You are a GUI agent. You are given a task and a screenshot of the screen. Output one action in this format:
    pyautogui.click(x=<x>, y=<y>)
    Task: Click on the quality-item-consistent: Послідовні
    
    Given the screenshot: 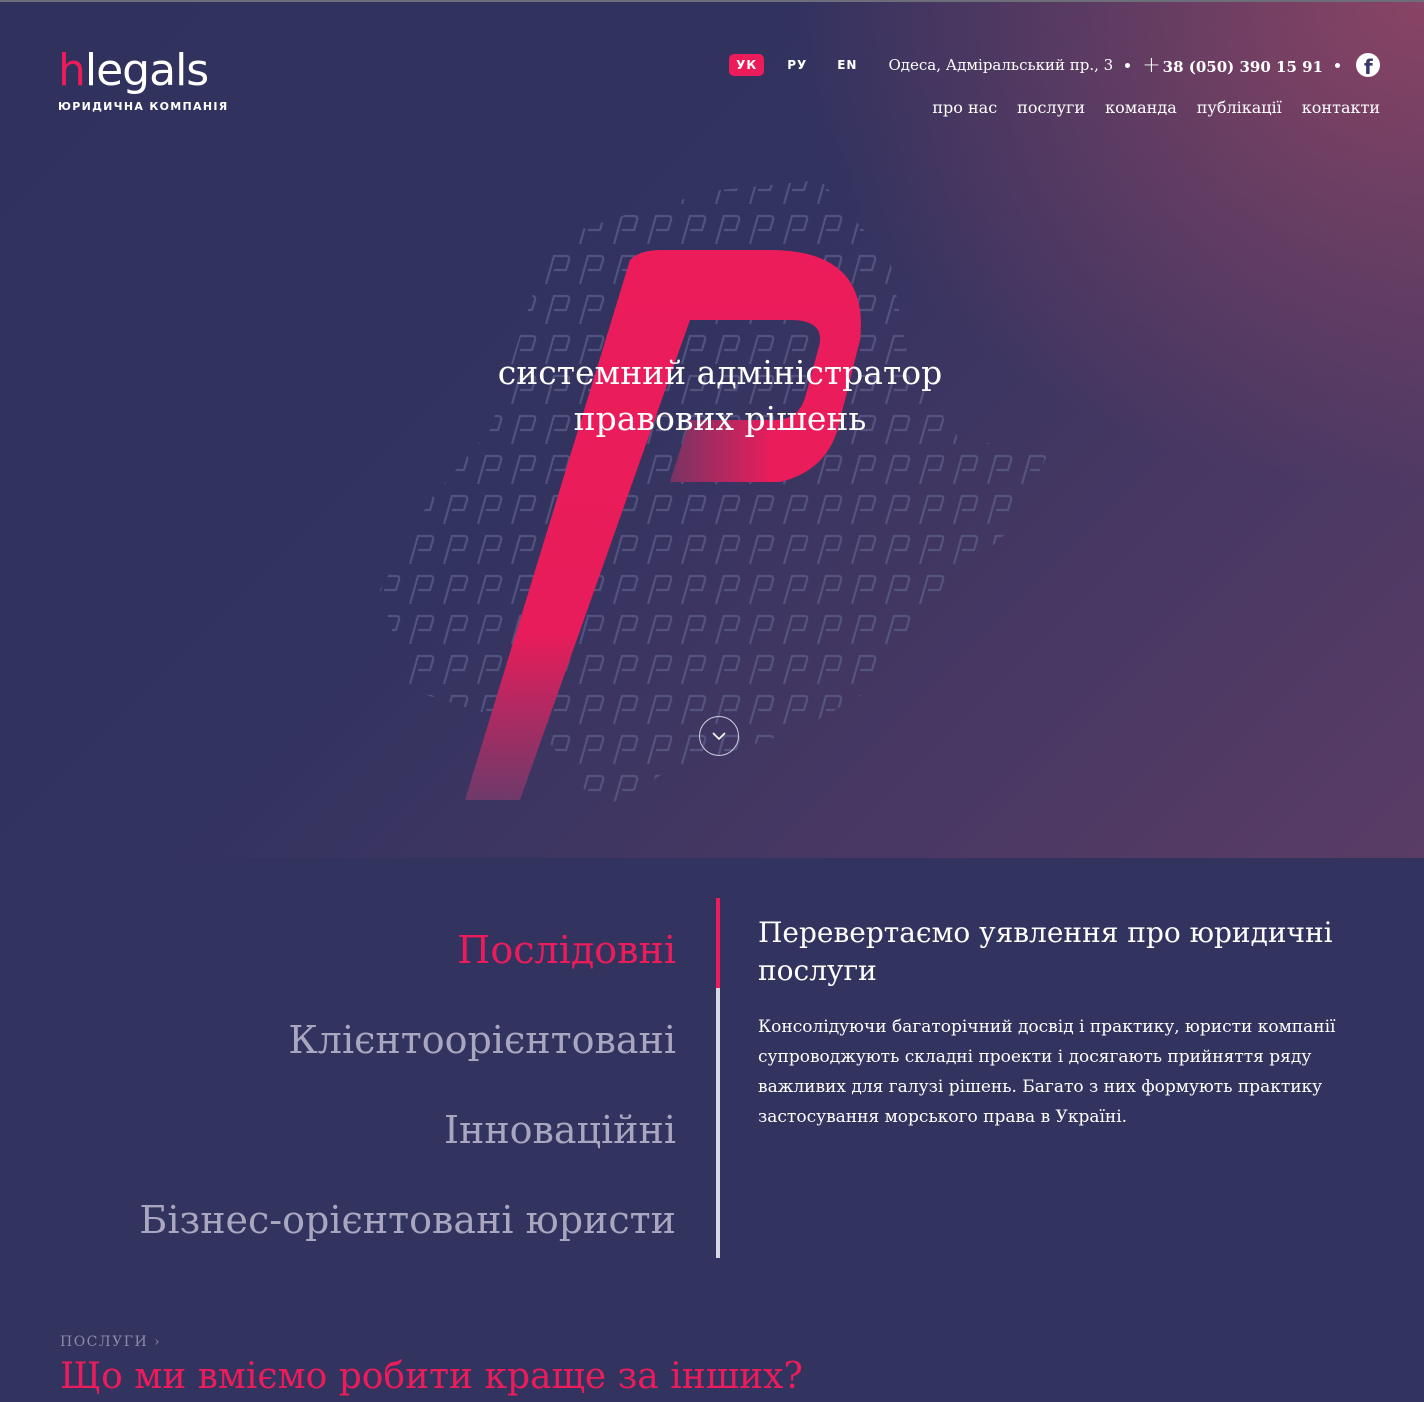 What is the action you would take?
    pyautogui.click(x=407, y=950)
    